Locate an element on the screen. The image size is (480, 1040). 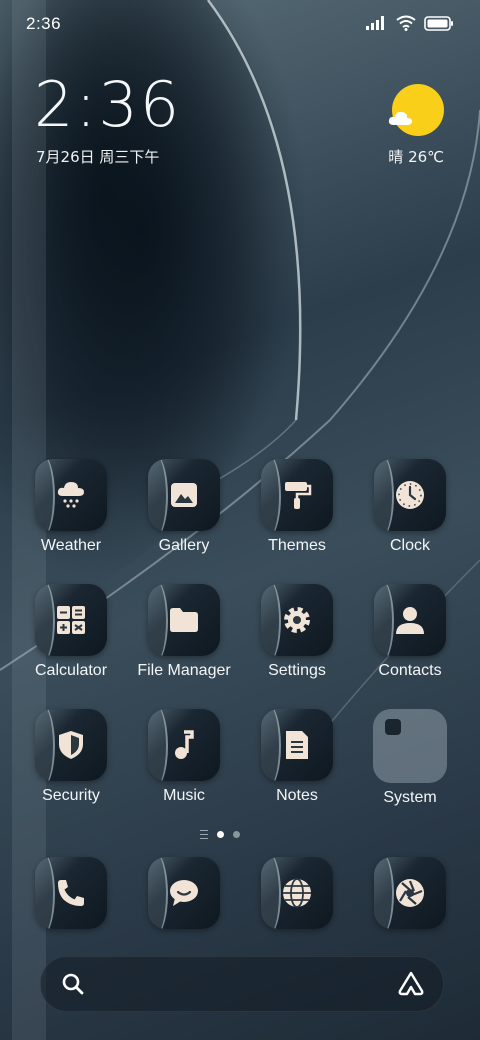
music-note-icon is located at coordinates (184, 744).